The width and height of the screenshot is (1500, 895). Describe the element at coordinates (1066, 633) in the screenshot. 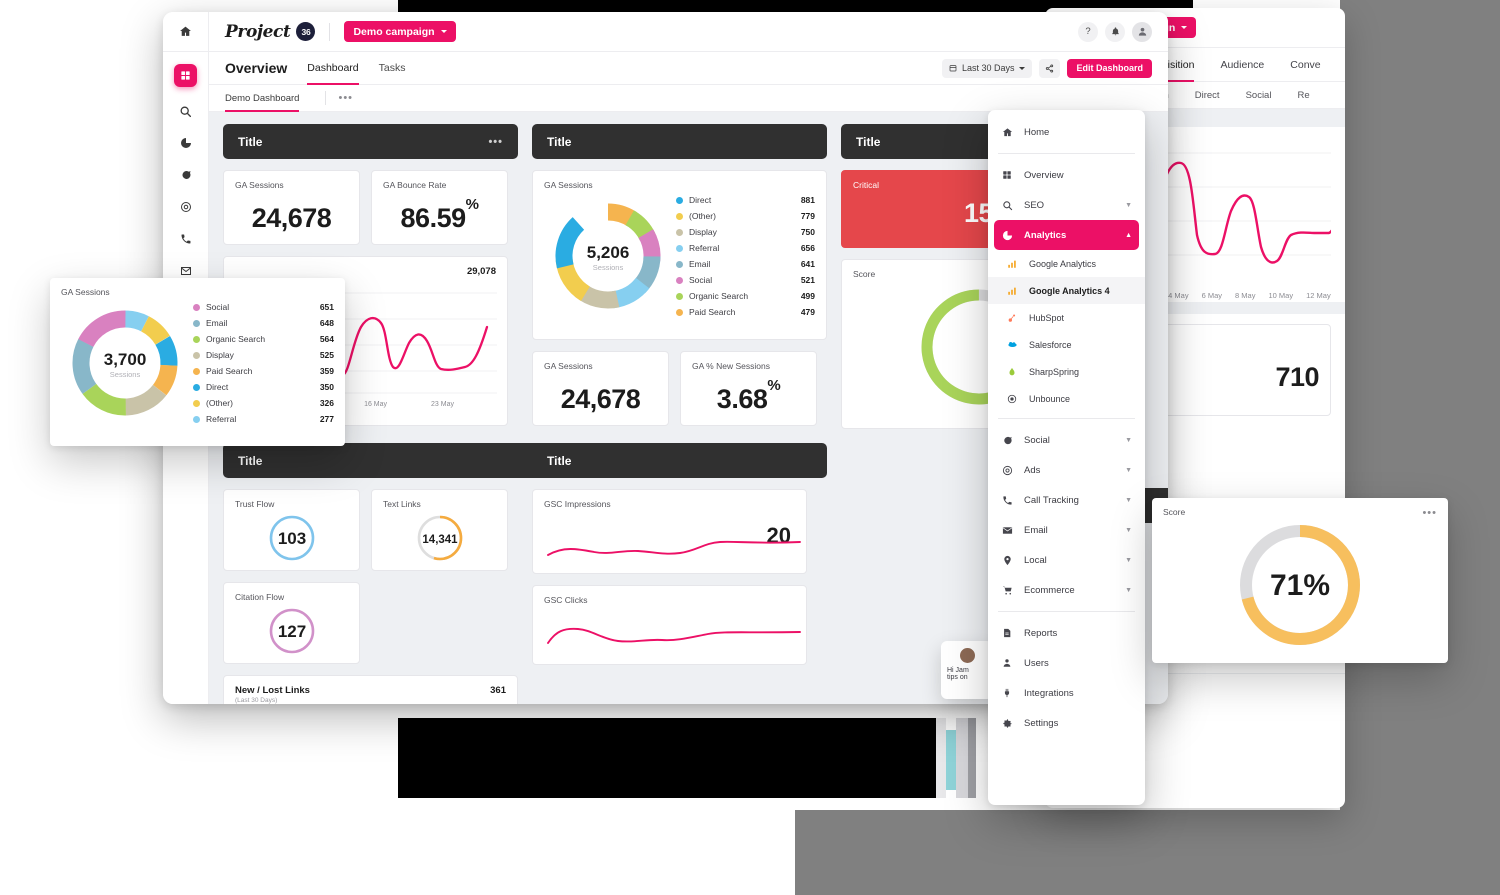

I see `menu-item-reports: Reports` at that location.